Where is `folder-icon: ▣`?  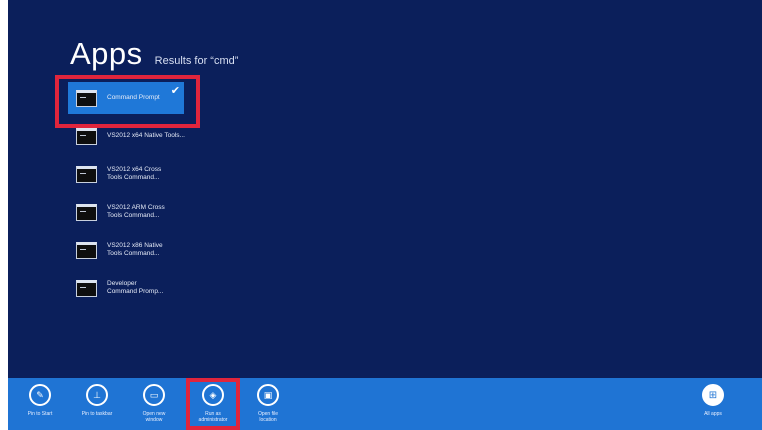 folder-icon: ▣ is located at coordinates (268, 395).